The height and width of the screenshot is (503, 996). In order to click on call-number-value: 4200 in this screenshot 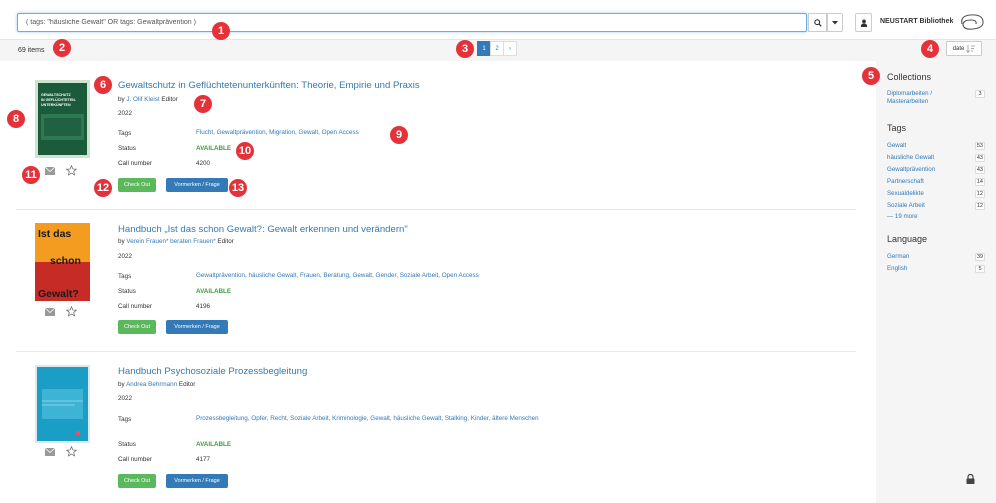, I will do `click(203, 163)`.